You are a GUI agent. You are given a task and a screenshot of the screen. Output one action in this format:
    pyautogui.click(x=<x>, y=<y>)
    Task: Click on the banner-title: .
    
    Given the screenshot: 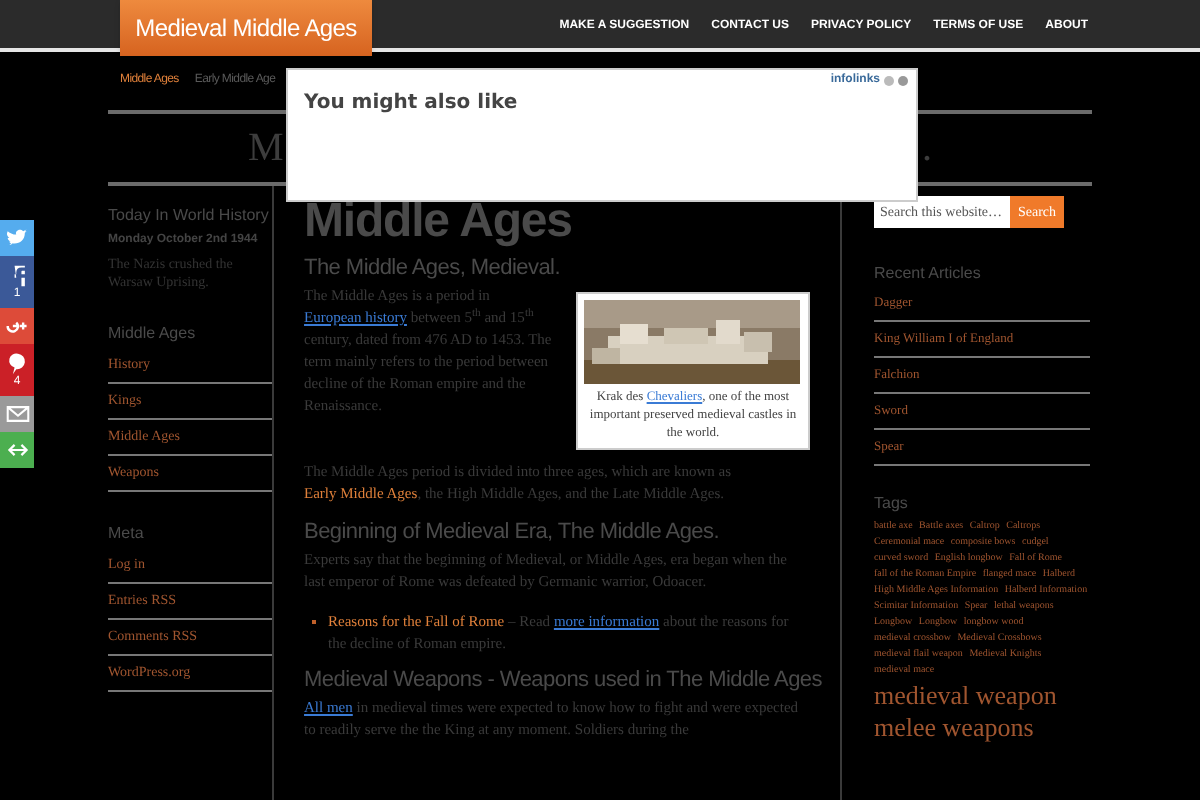 What is the action you would take?
    pyautogui.click(x=927, y=149)
    